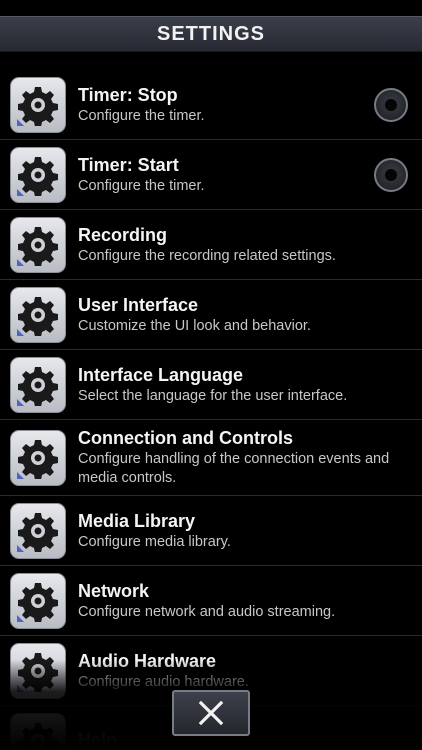  I want to click on header-bar: SETTINGS, so click(211, 34).